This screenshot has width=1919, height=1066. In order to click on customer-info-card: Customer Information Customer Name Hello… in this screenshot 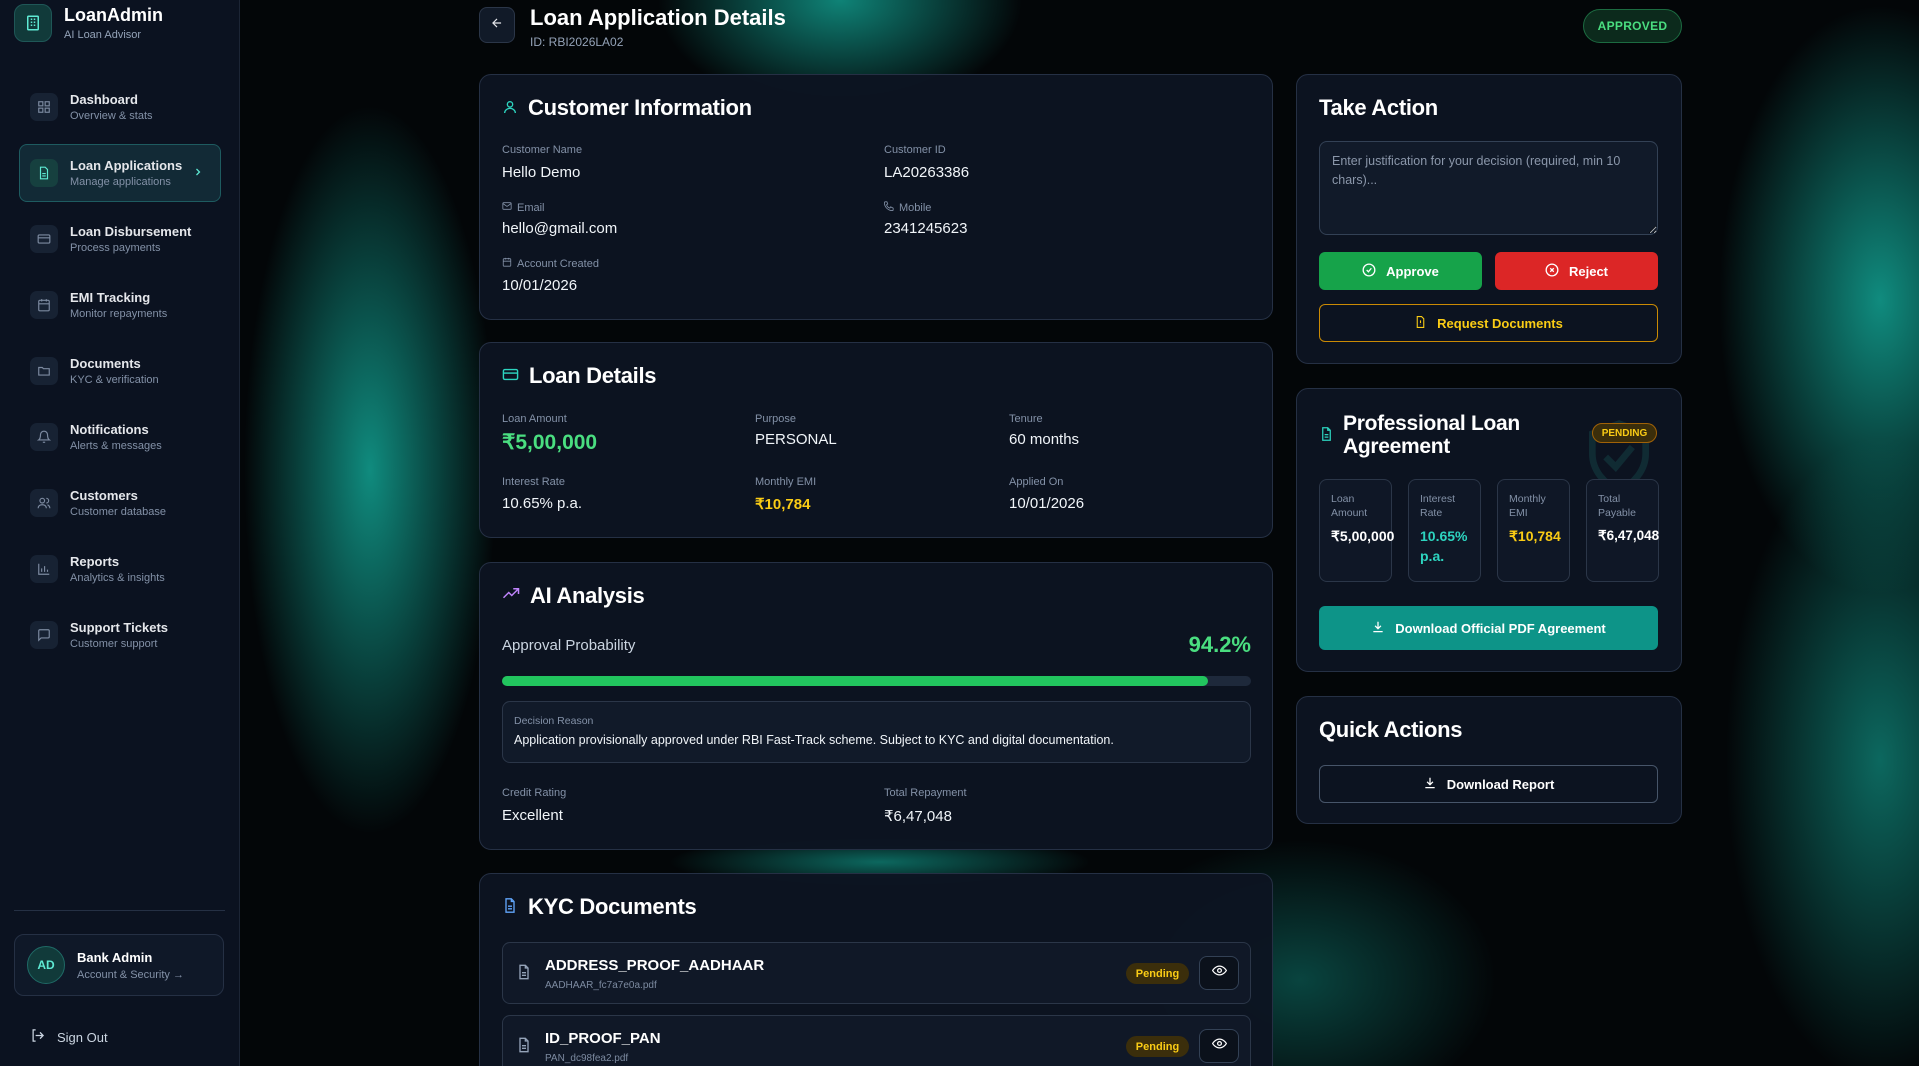, I will do `click(876, 197)`.